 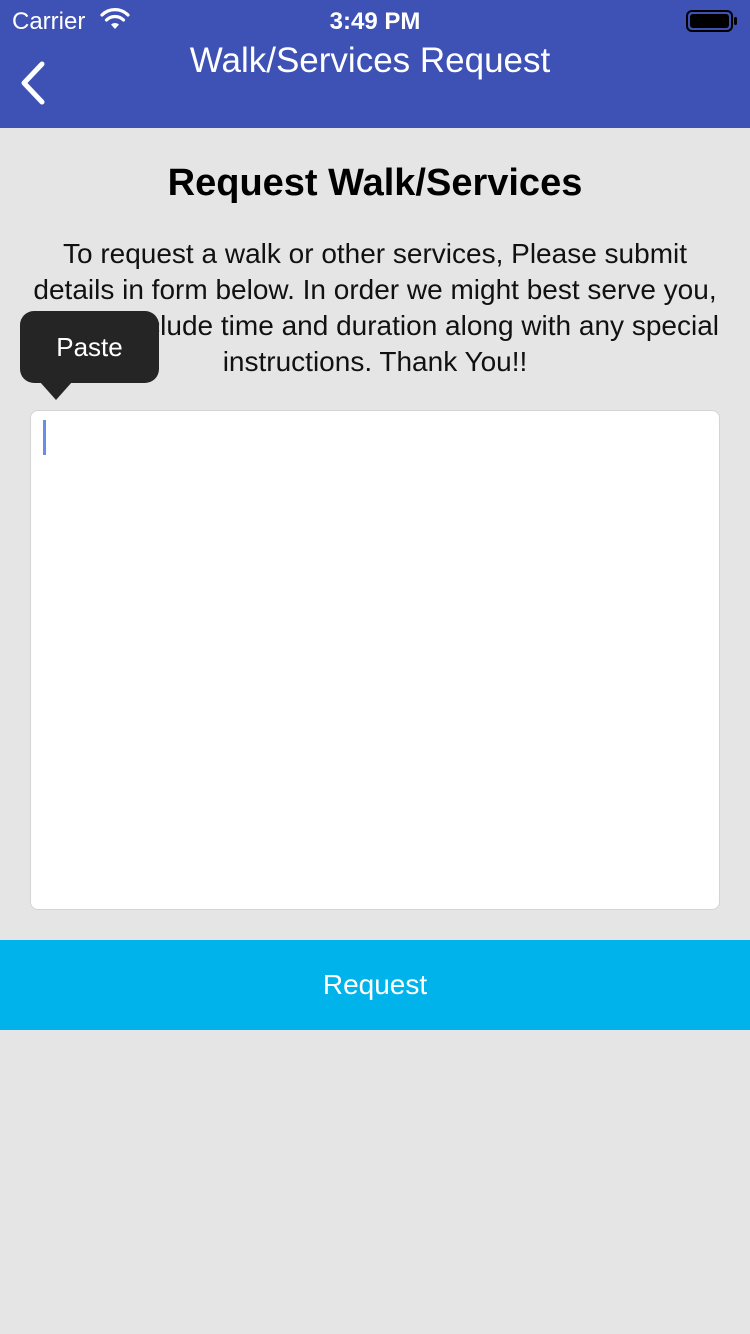 What do you see at coordinates (375, 985) in the screenshot?
I see `request-button: Request` at bounding box center [375, 985].